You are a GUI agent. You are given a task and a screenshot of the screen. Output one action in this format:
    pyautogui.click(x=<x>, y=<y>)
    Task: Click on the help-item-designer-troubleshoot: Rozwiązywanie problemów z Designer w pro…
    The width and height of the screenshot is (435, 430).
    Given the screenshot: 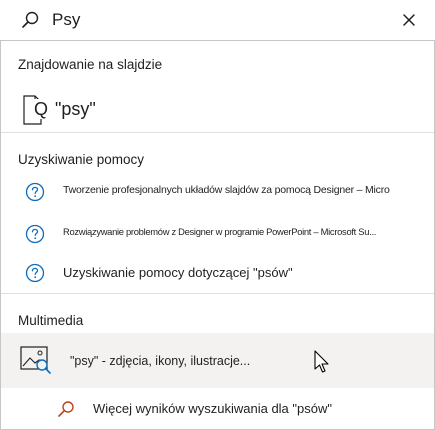 What is the action you would take?
    pyautogui.click(x=217, y=234)
    